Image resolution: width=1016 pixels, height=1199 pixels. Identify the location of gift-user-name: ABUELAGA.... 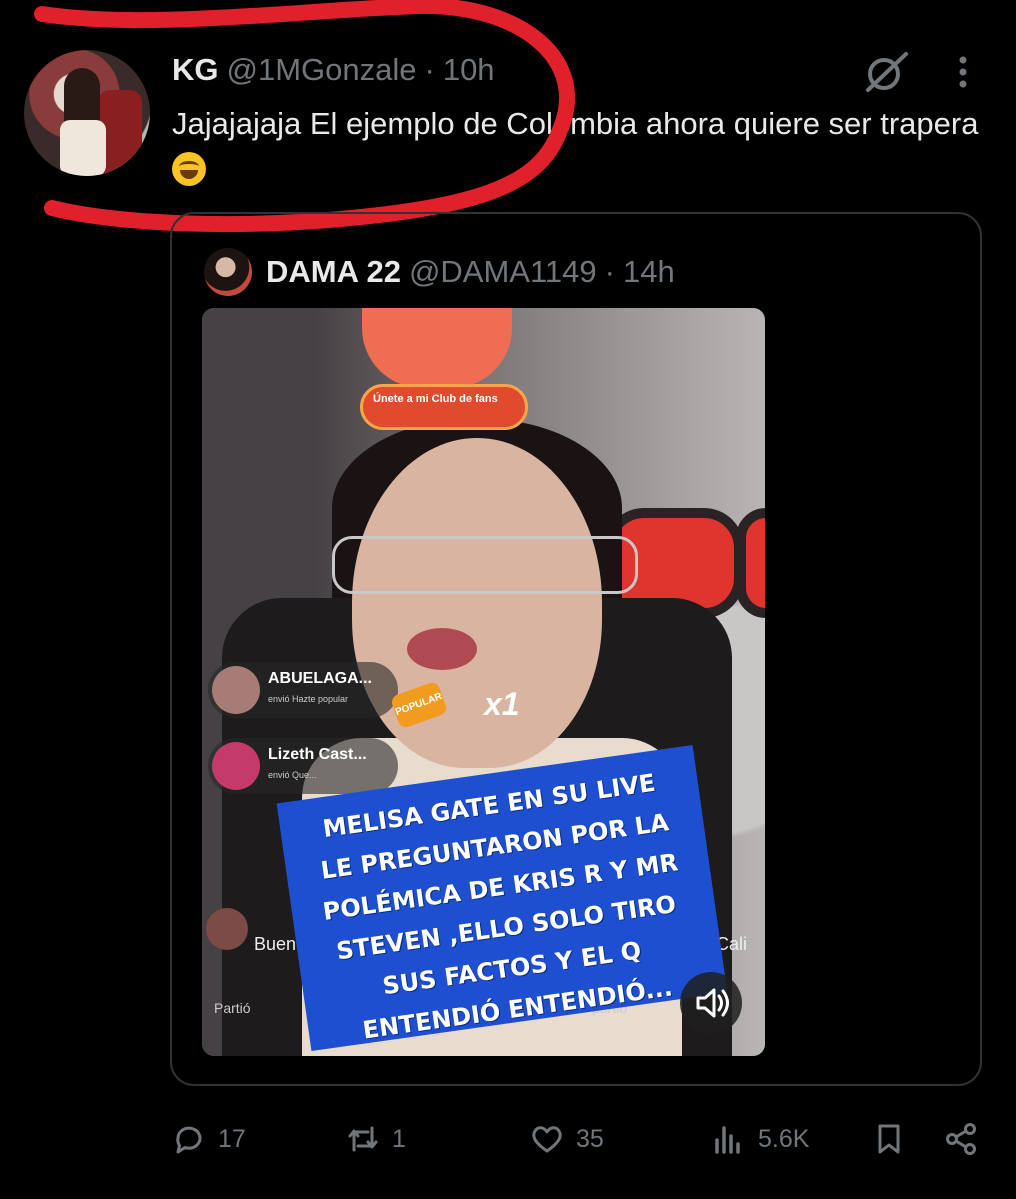
(320, 678).